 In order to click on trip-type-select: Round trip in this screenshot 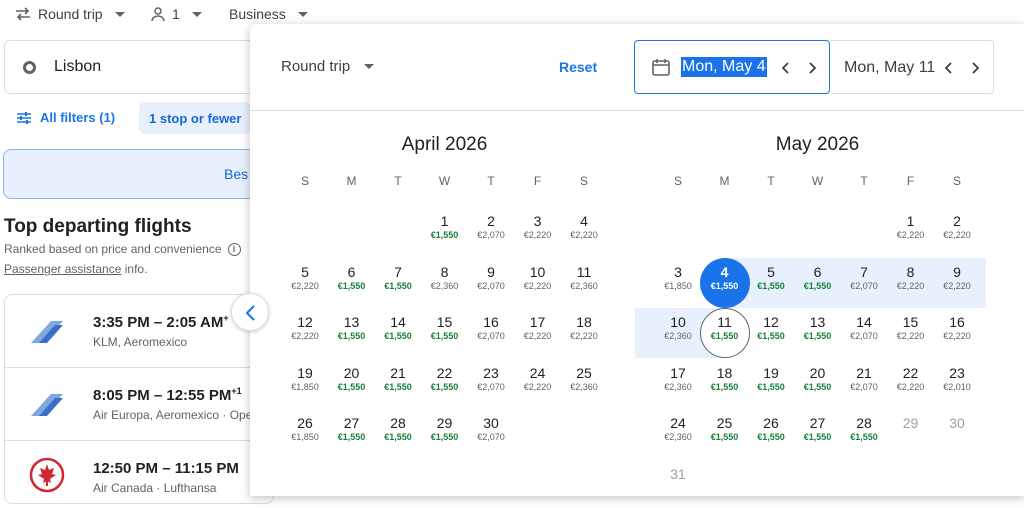, I will do `click(69, 14)`.